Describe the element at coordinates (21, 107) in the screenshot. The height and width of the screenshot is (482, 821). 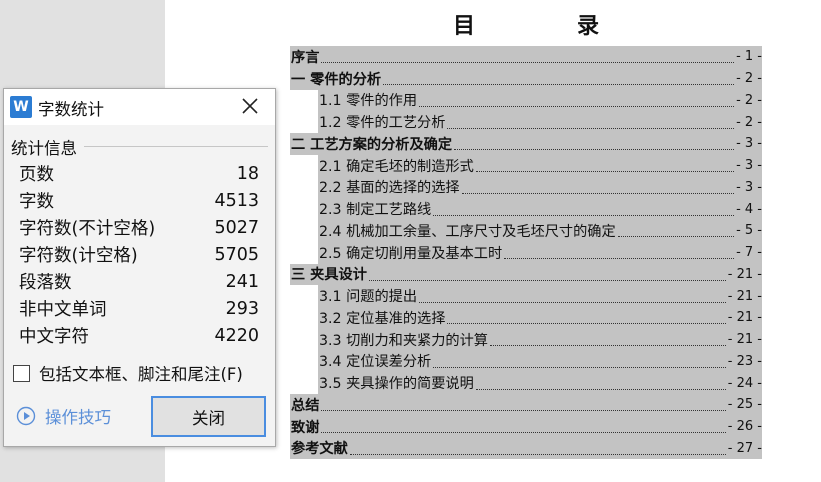
I see `wps-writer-icon: W` at that location.